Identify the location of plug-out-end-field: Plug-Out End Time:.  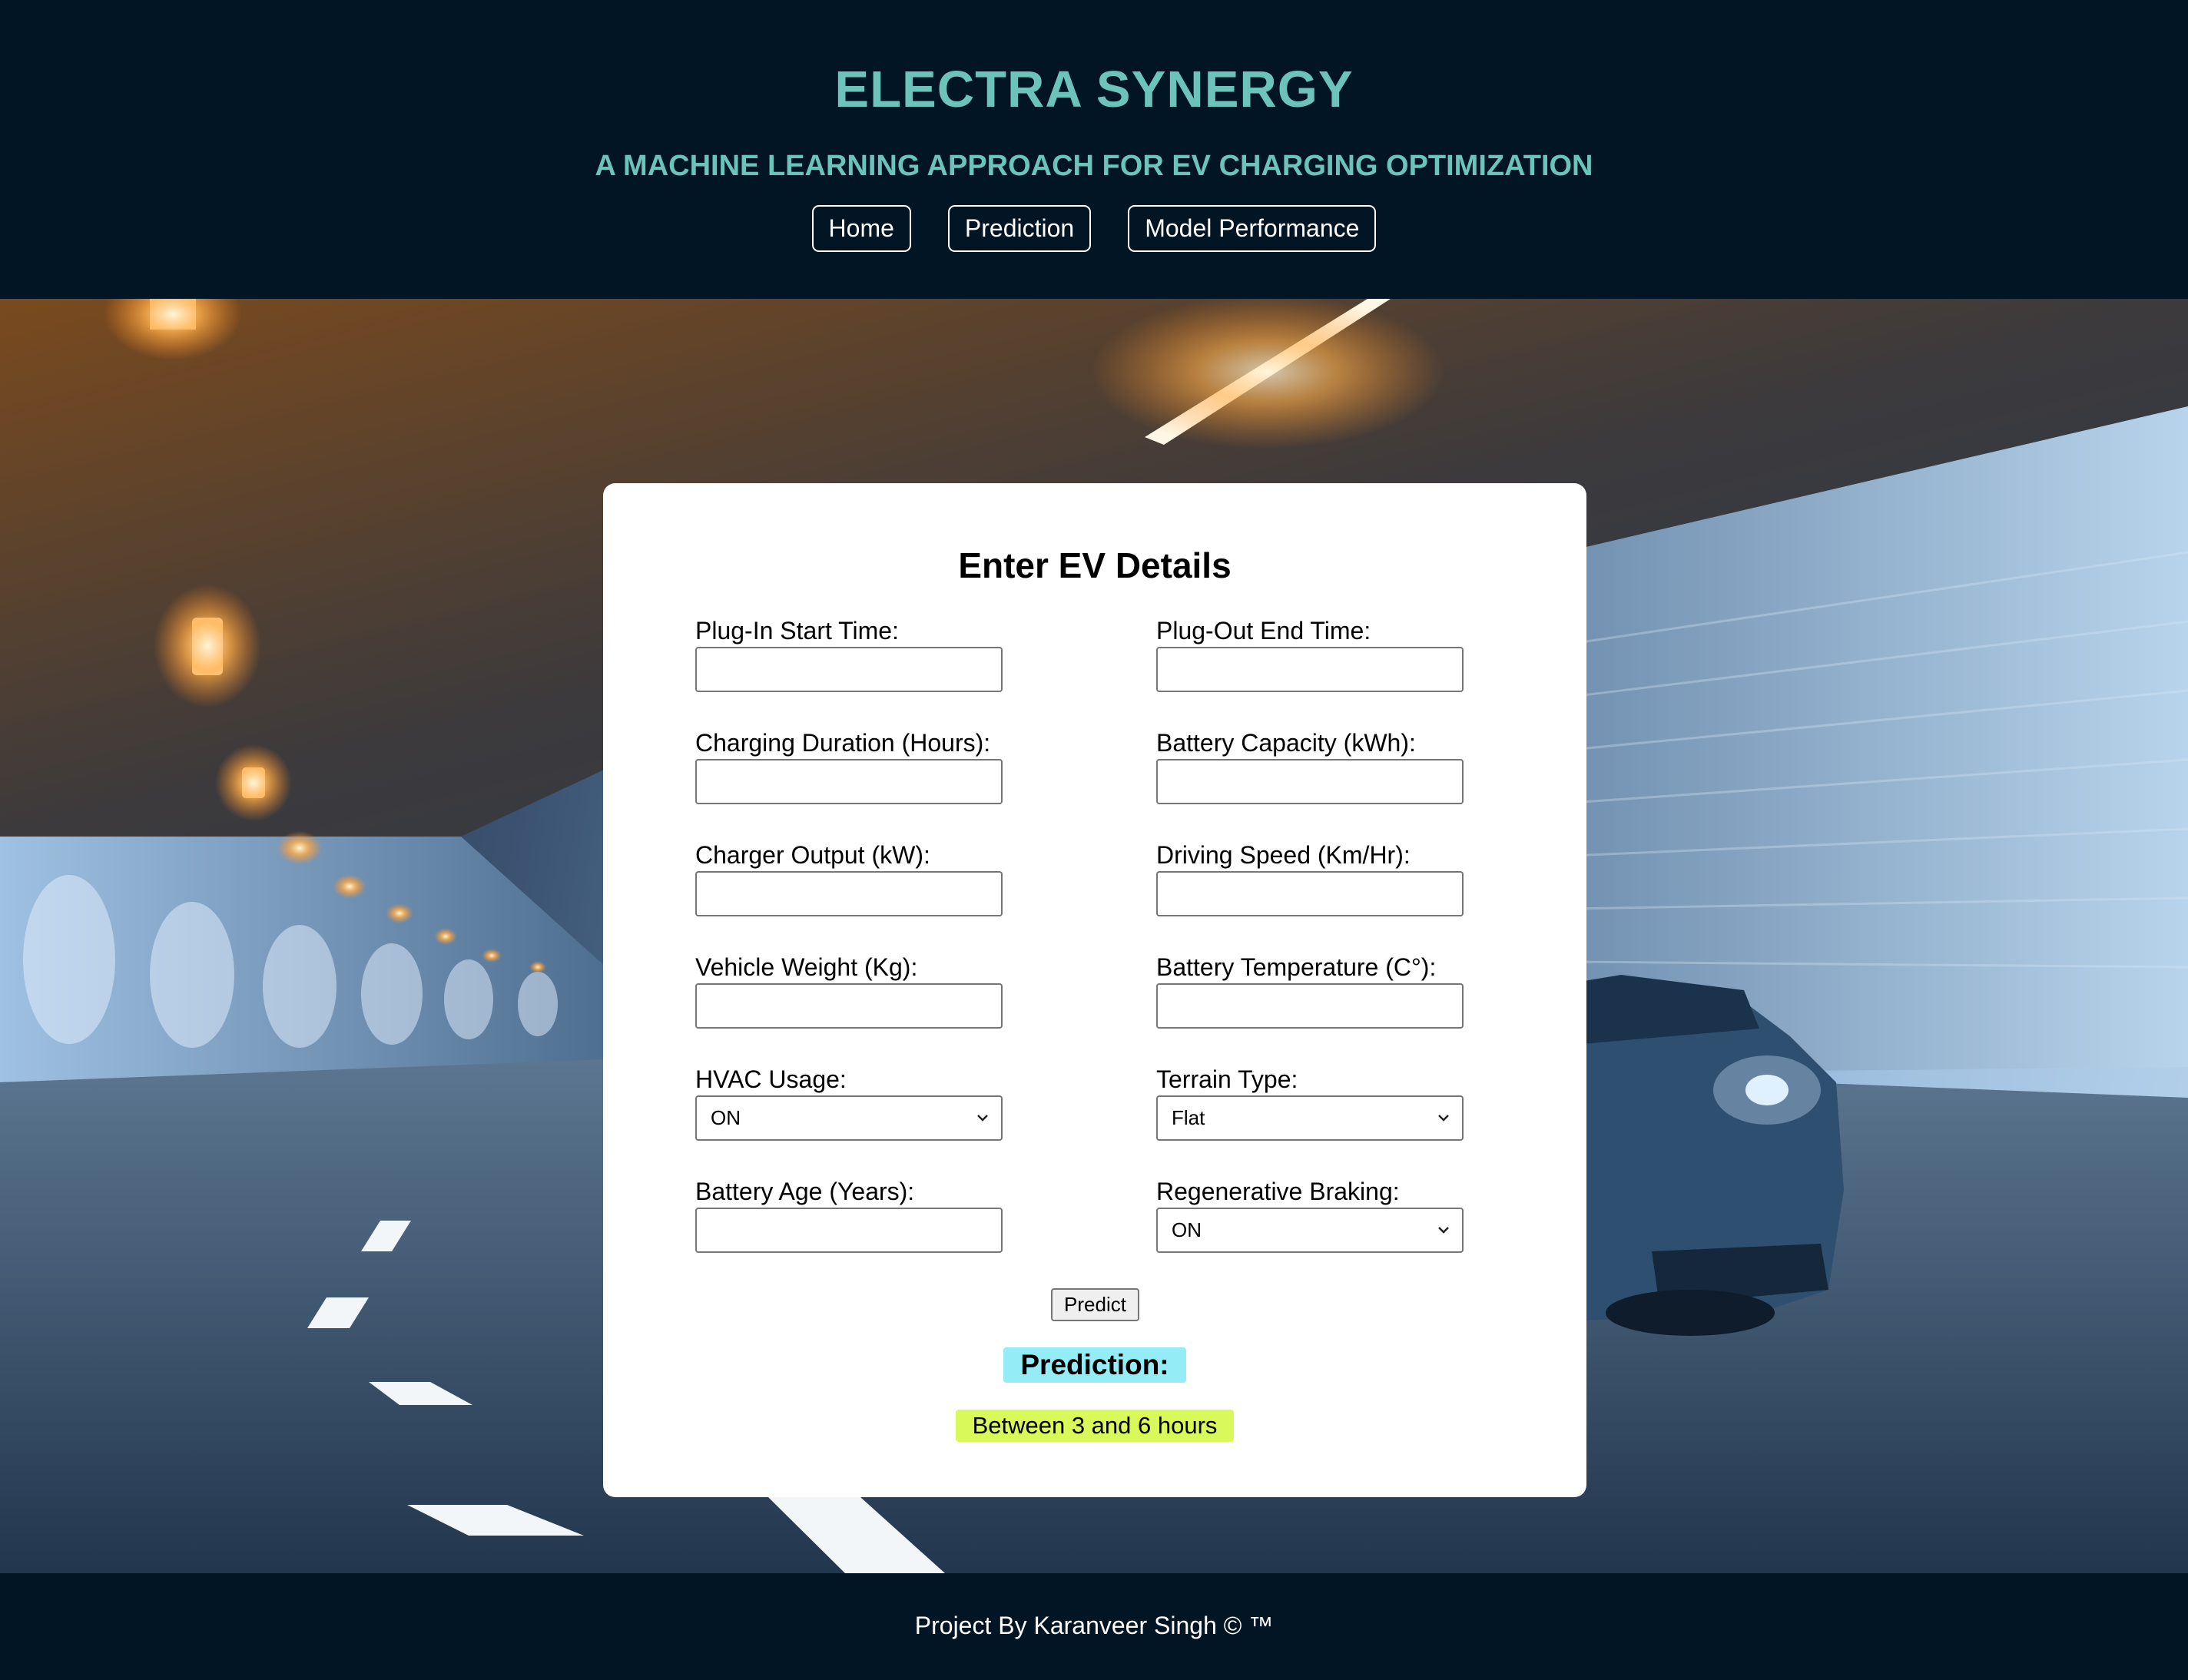
(1310, 654).